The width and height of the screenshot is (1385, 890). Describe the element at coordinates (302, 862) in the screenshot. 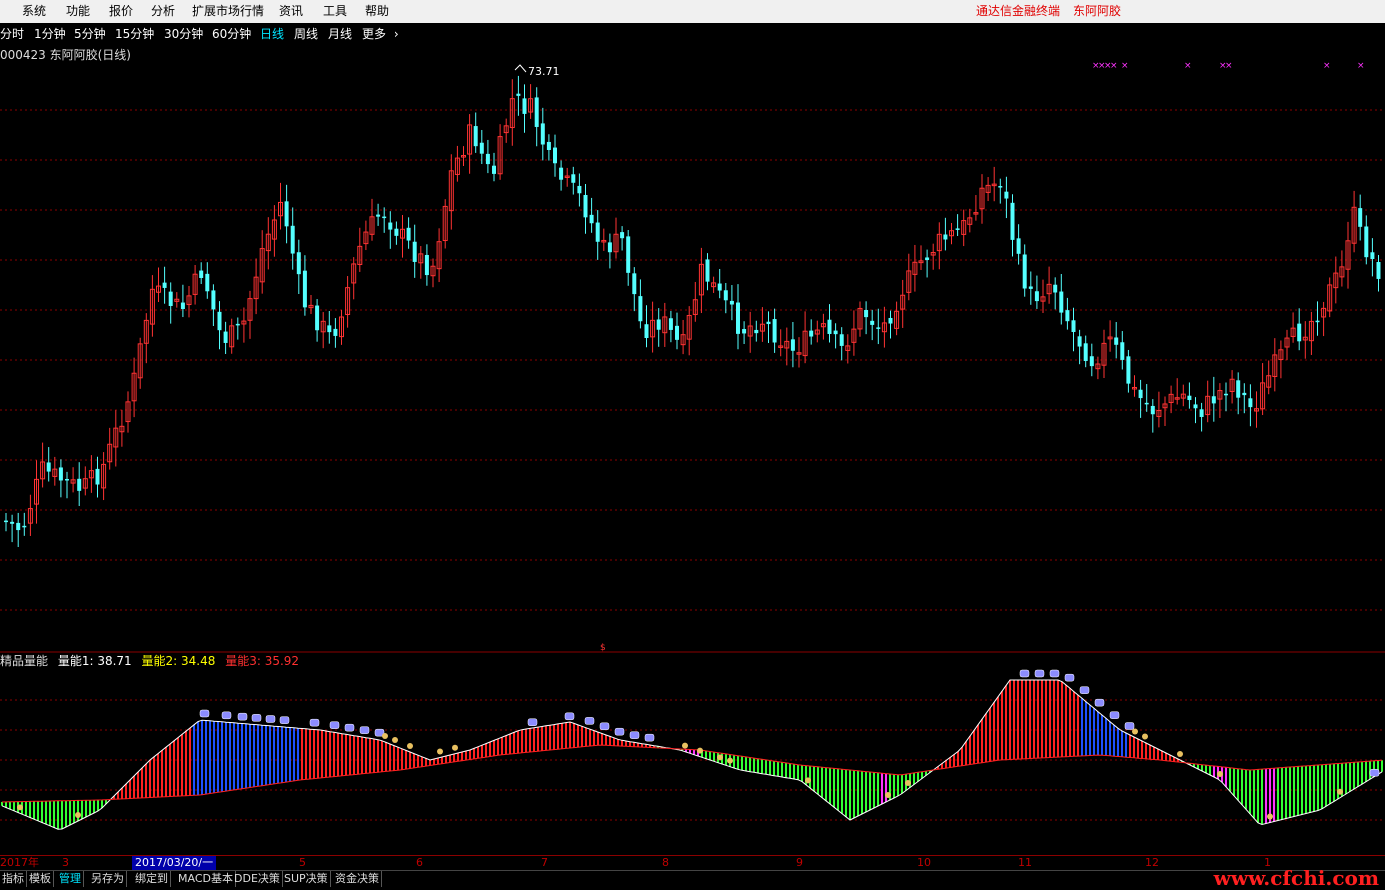

I see `date-label: 5` at that location.